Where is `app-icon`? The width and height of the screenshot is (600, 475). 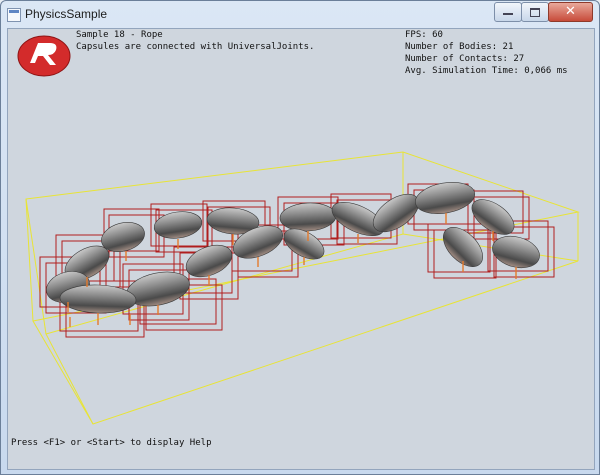 app-icon is located at coordinates (14, 15).